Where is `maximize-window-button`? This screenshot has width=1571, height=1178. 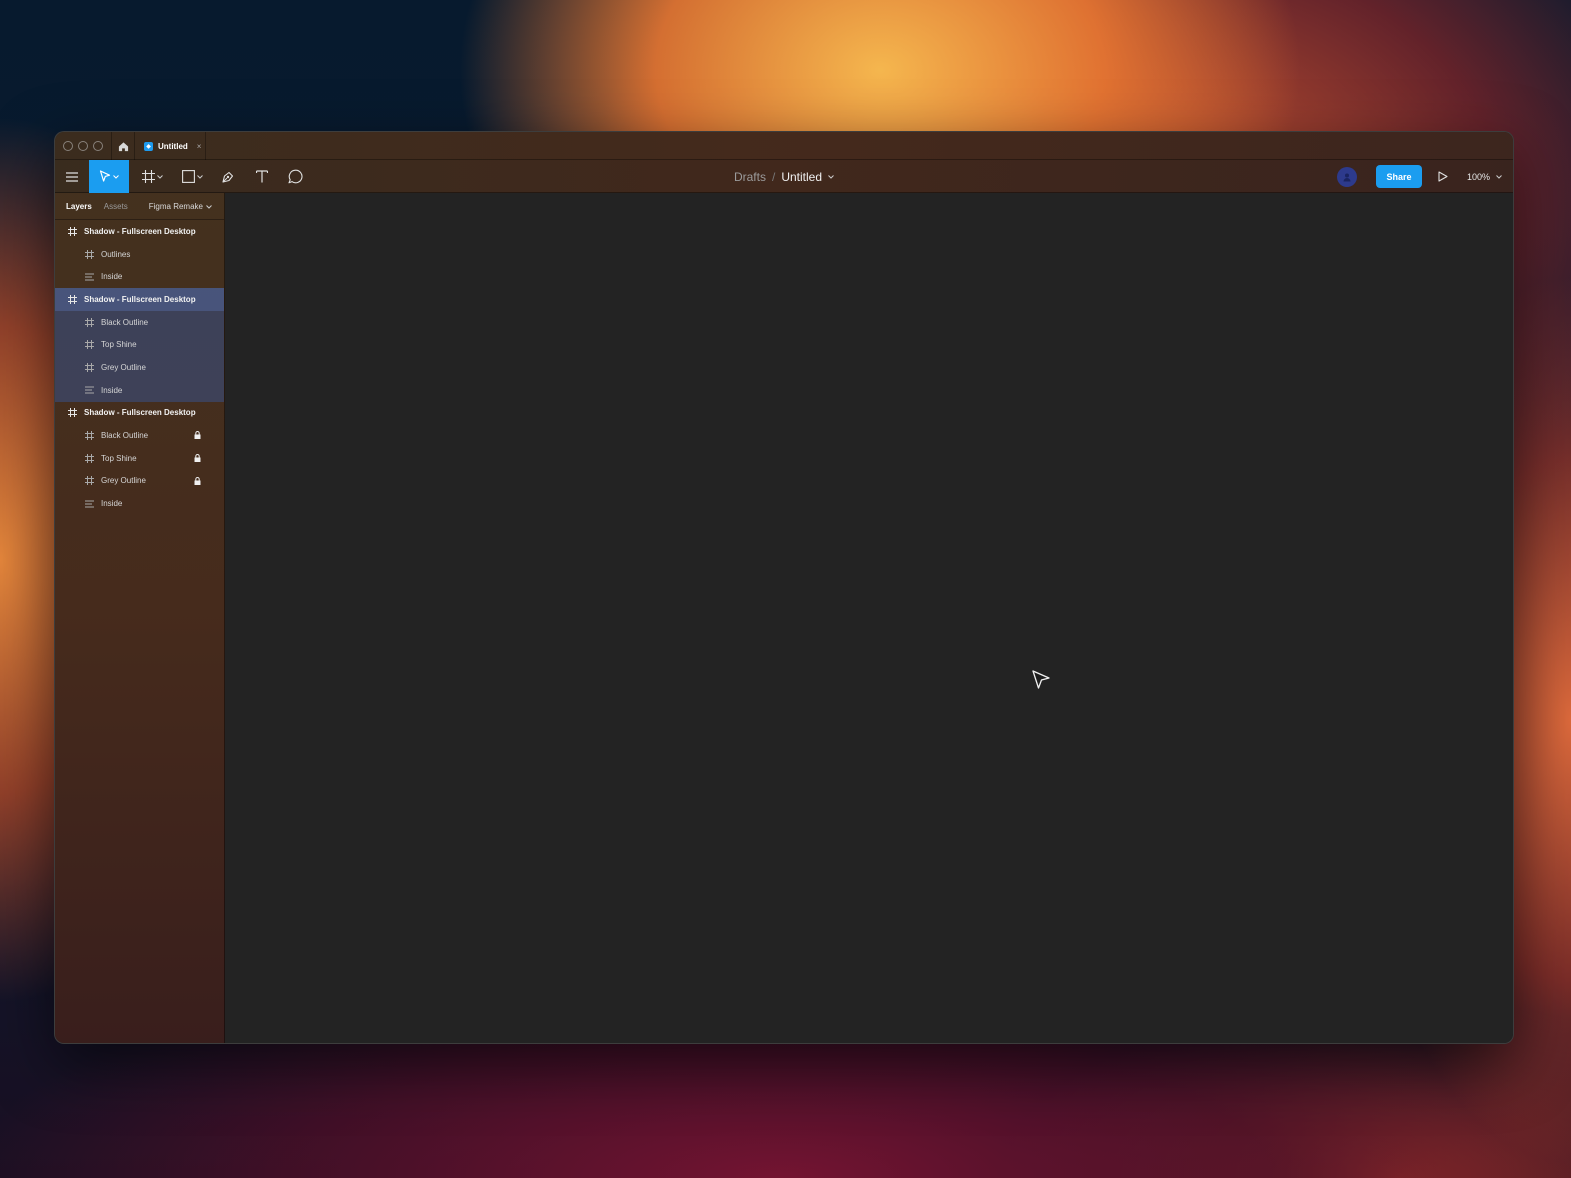 maximize-window-button is located at coordinates (98, 146).